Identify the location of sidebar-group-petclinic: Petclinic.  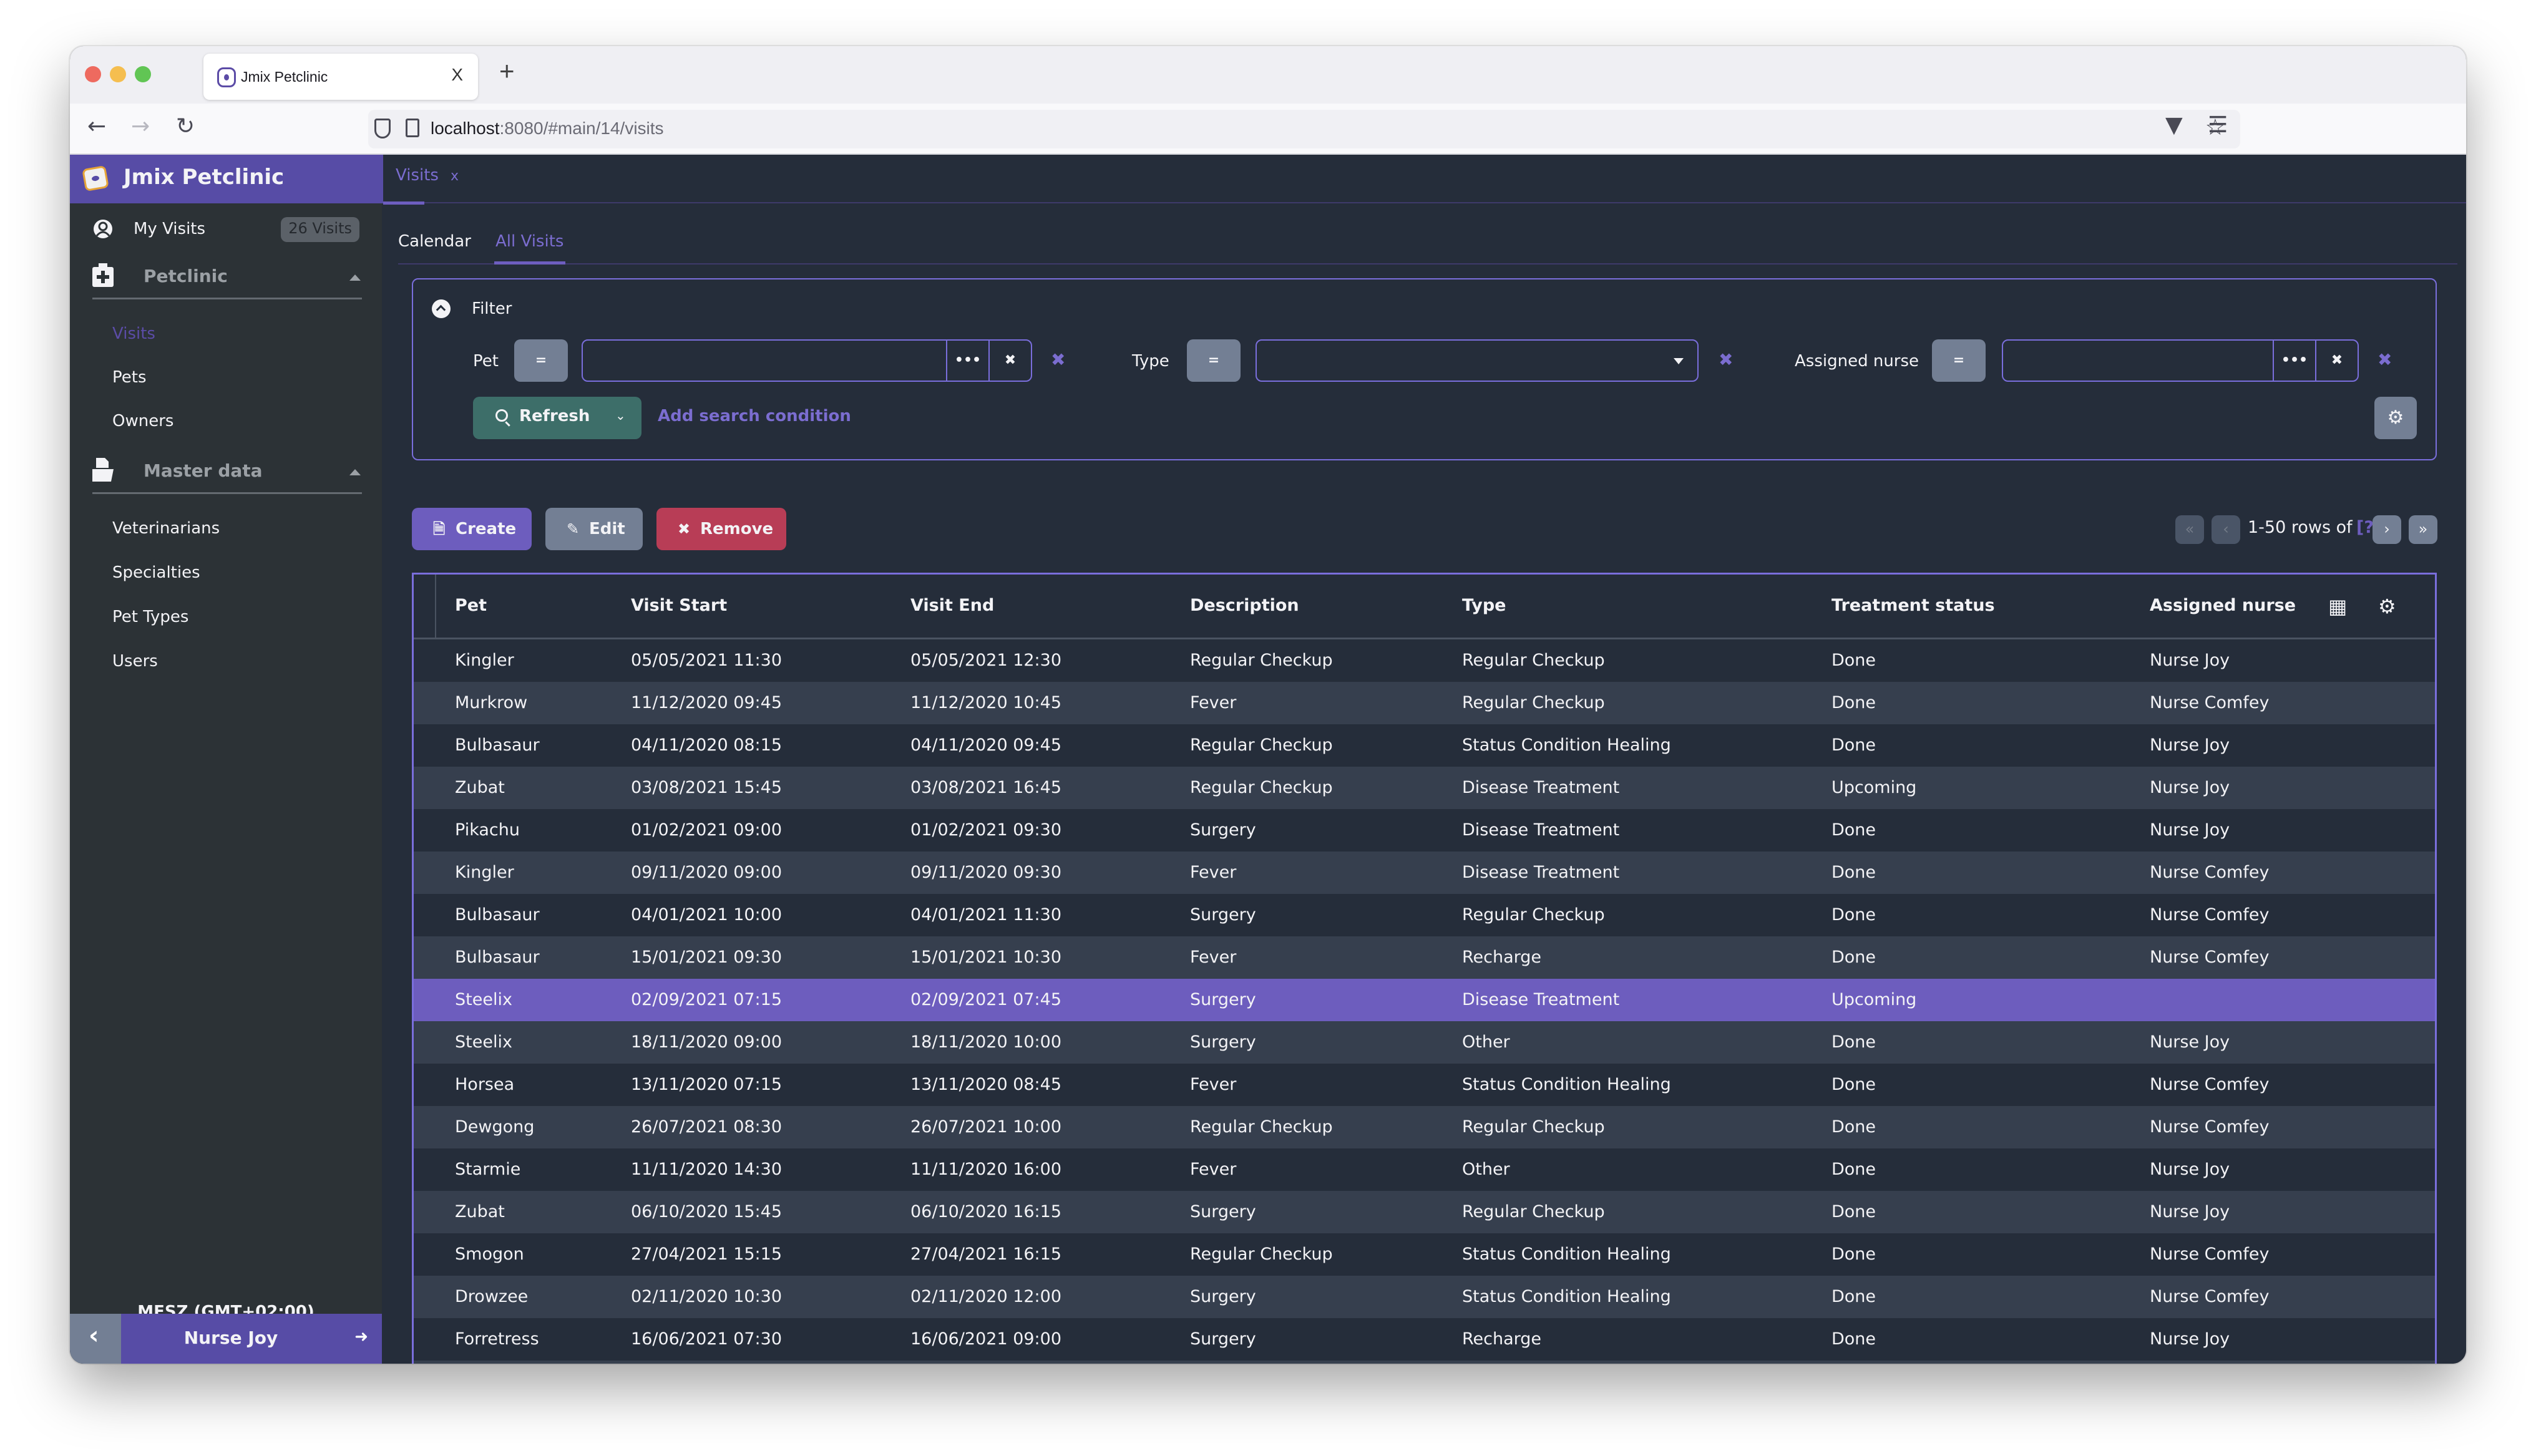
(227, 278).